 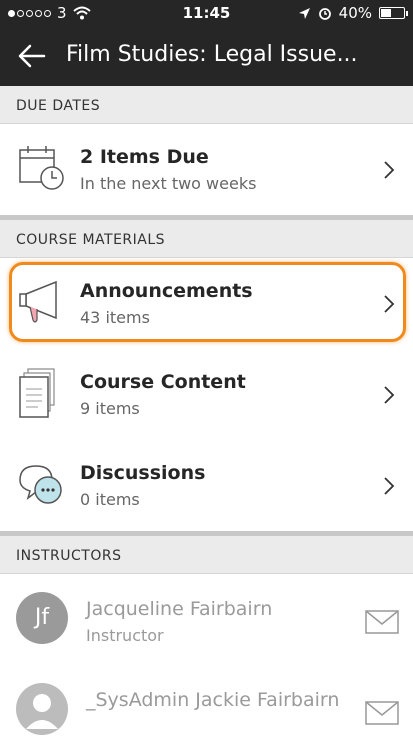 What do you see at coordinates (179, 609) in the screenshot?
I see `instructor-name: Jacqueline Fairbairn` at bounding box center [179, 609].